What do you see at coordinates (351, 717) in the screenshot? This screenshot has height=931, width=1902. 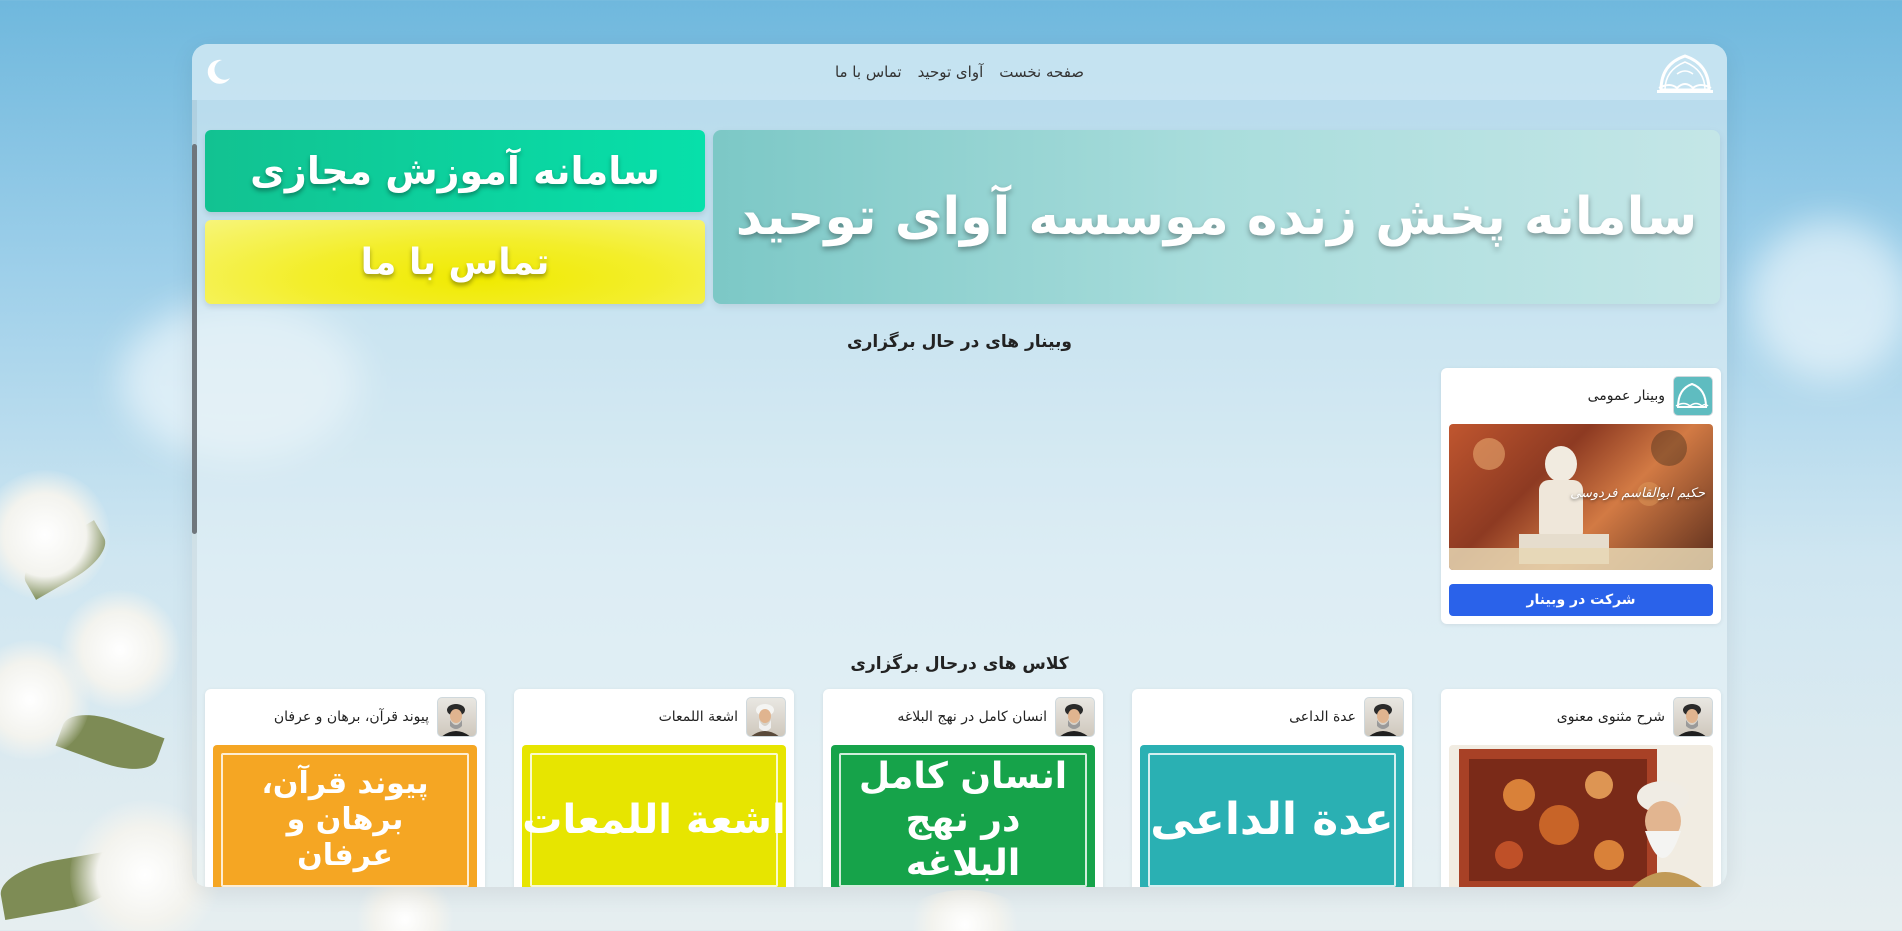 I see `class-title: پیوند قرآن، برهان و عرفان` at bounding box center [351, 717].